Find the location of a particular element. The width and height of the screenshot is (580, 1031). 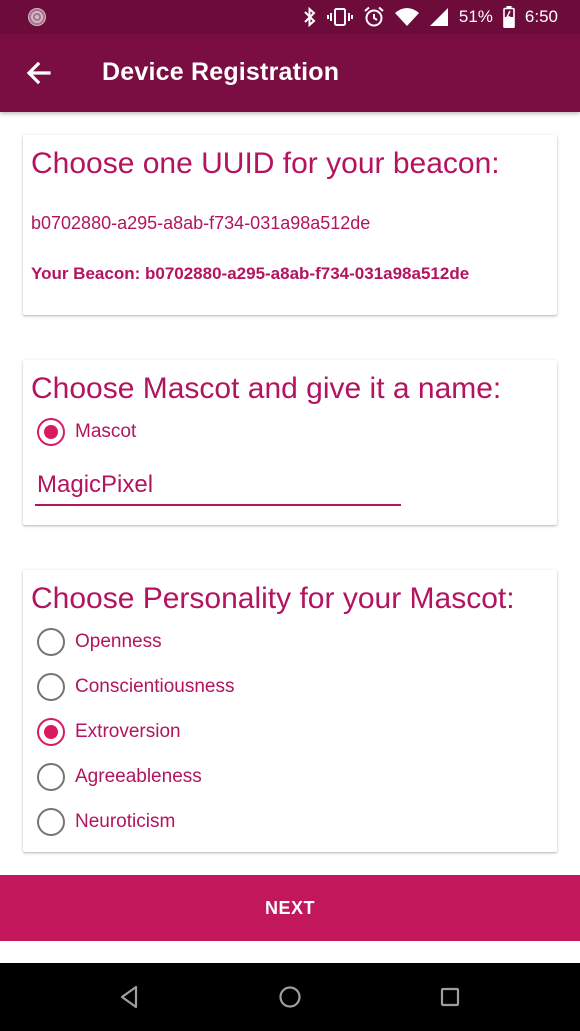

personality-option-extroversion: Extroversion is located at coordinates (109, 732).